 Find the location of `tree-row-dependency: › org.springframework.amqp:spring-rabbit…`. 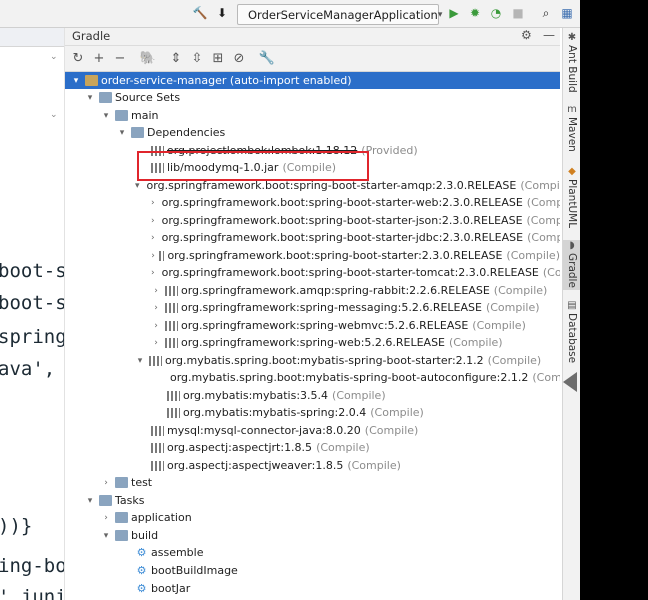

tree-row-dependency: › org.springframework.amqp:spring-rabbit… is located at coordinates (312, 290).